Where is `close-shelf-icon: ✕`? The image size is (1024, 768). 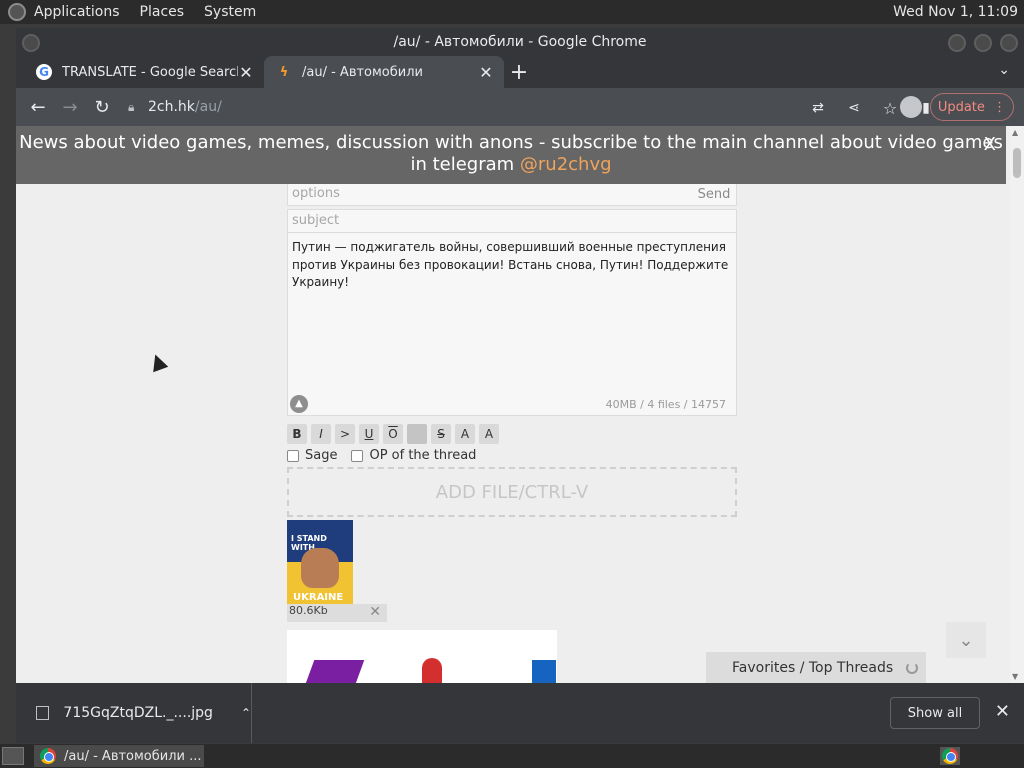 close-shelf-icon: ✕ is located at coordinates (1002, 711).